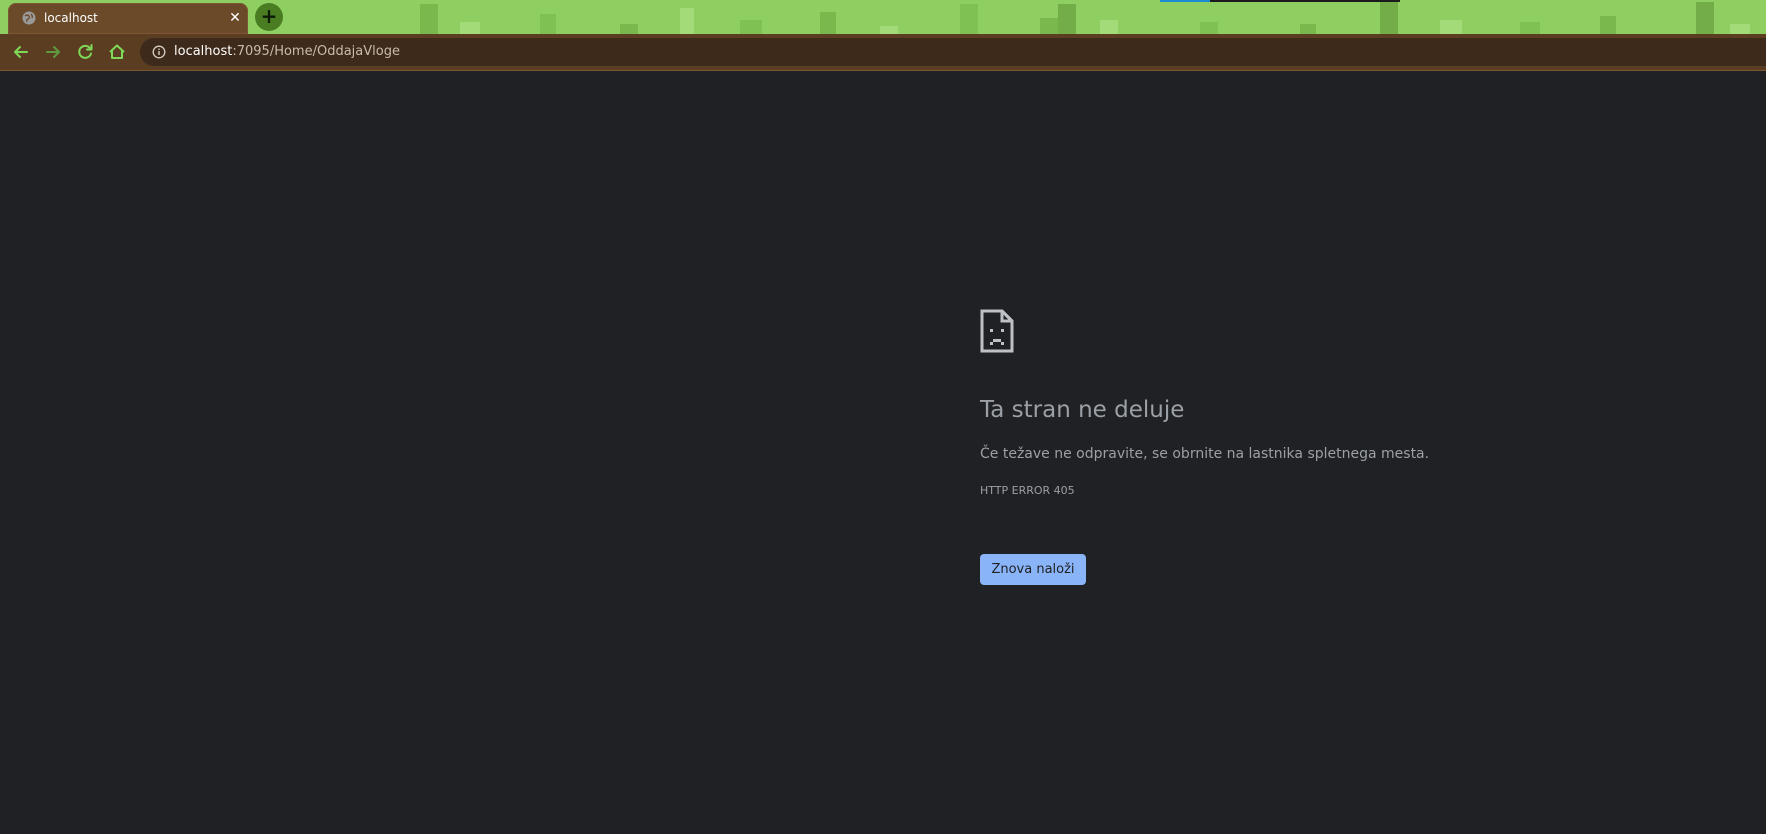  What do you see at coordinates (53, 52) in the screenshot?
I see `arrow-right-icon` at bounding box center [53, 52].